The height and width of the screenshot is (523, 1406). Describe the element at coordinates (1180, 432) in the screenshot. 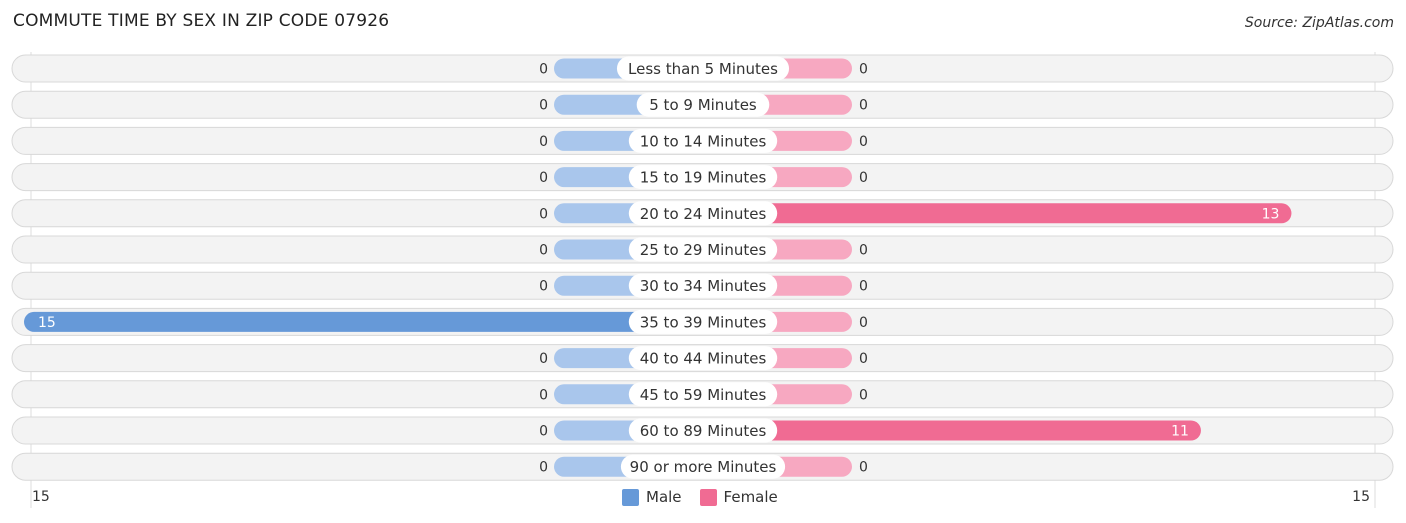

I see `female-value-label: 11` at that location.